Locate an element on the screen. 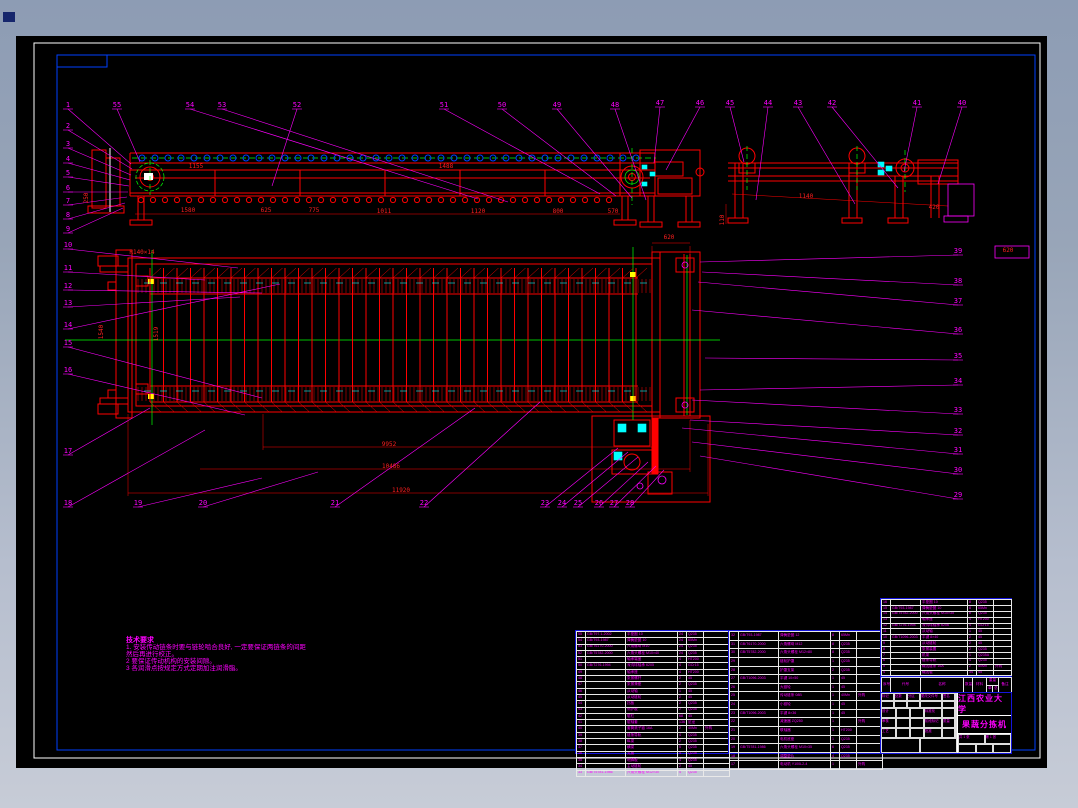 This screenshot has height=808, width=1078. tb-doc: 更改文件号 is located at coordinates (931, 697).